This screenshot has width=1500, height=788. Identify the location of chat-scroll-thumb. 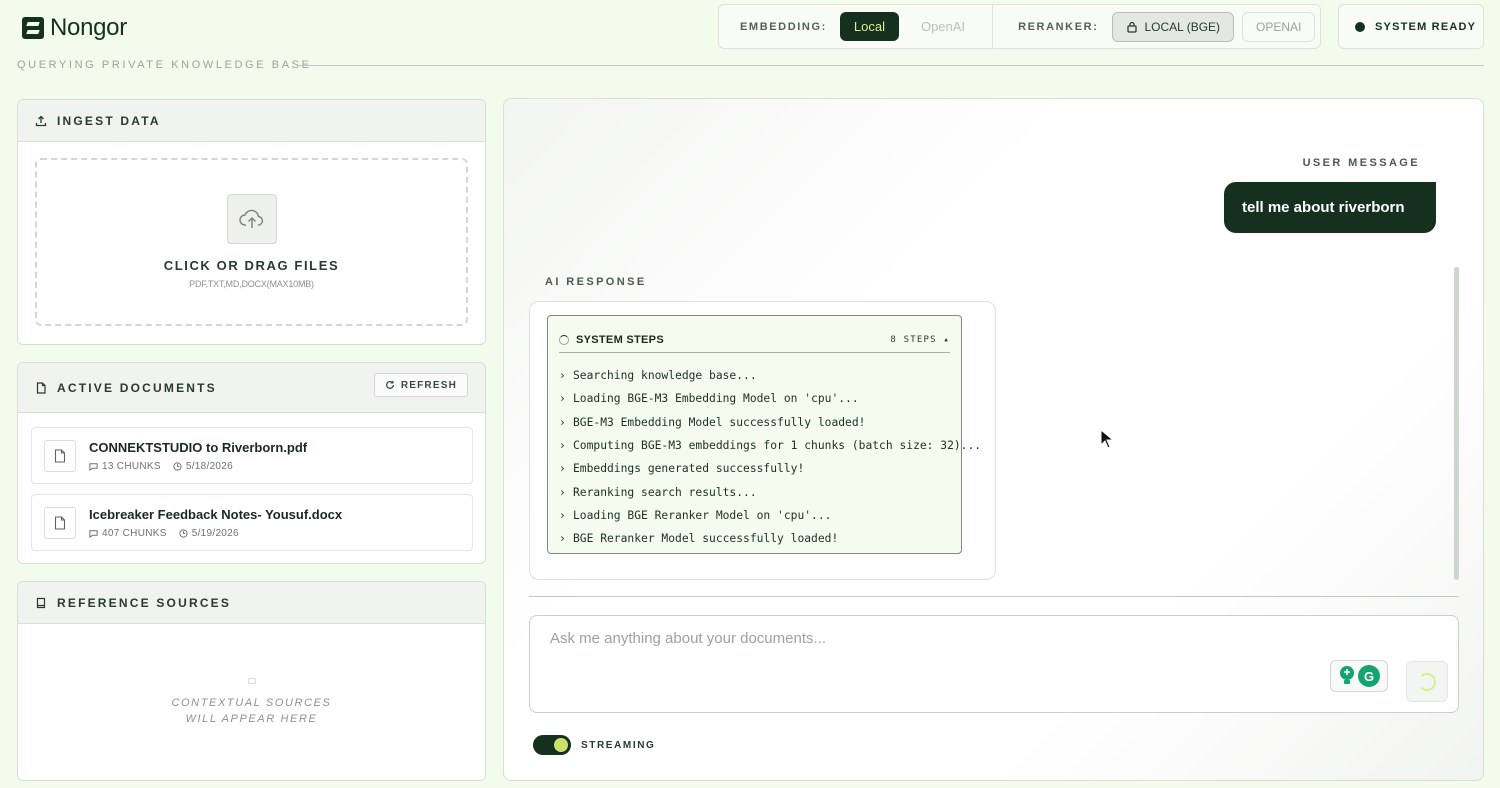
(1456, 423).